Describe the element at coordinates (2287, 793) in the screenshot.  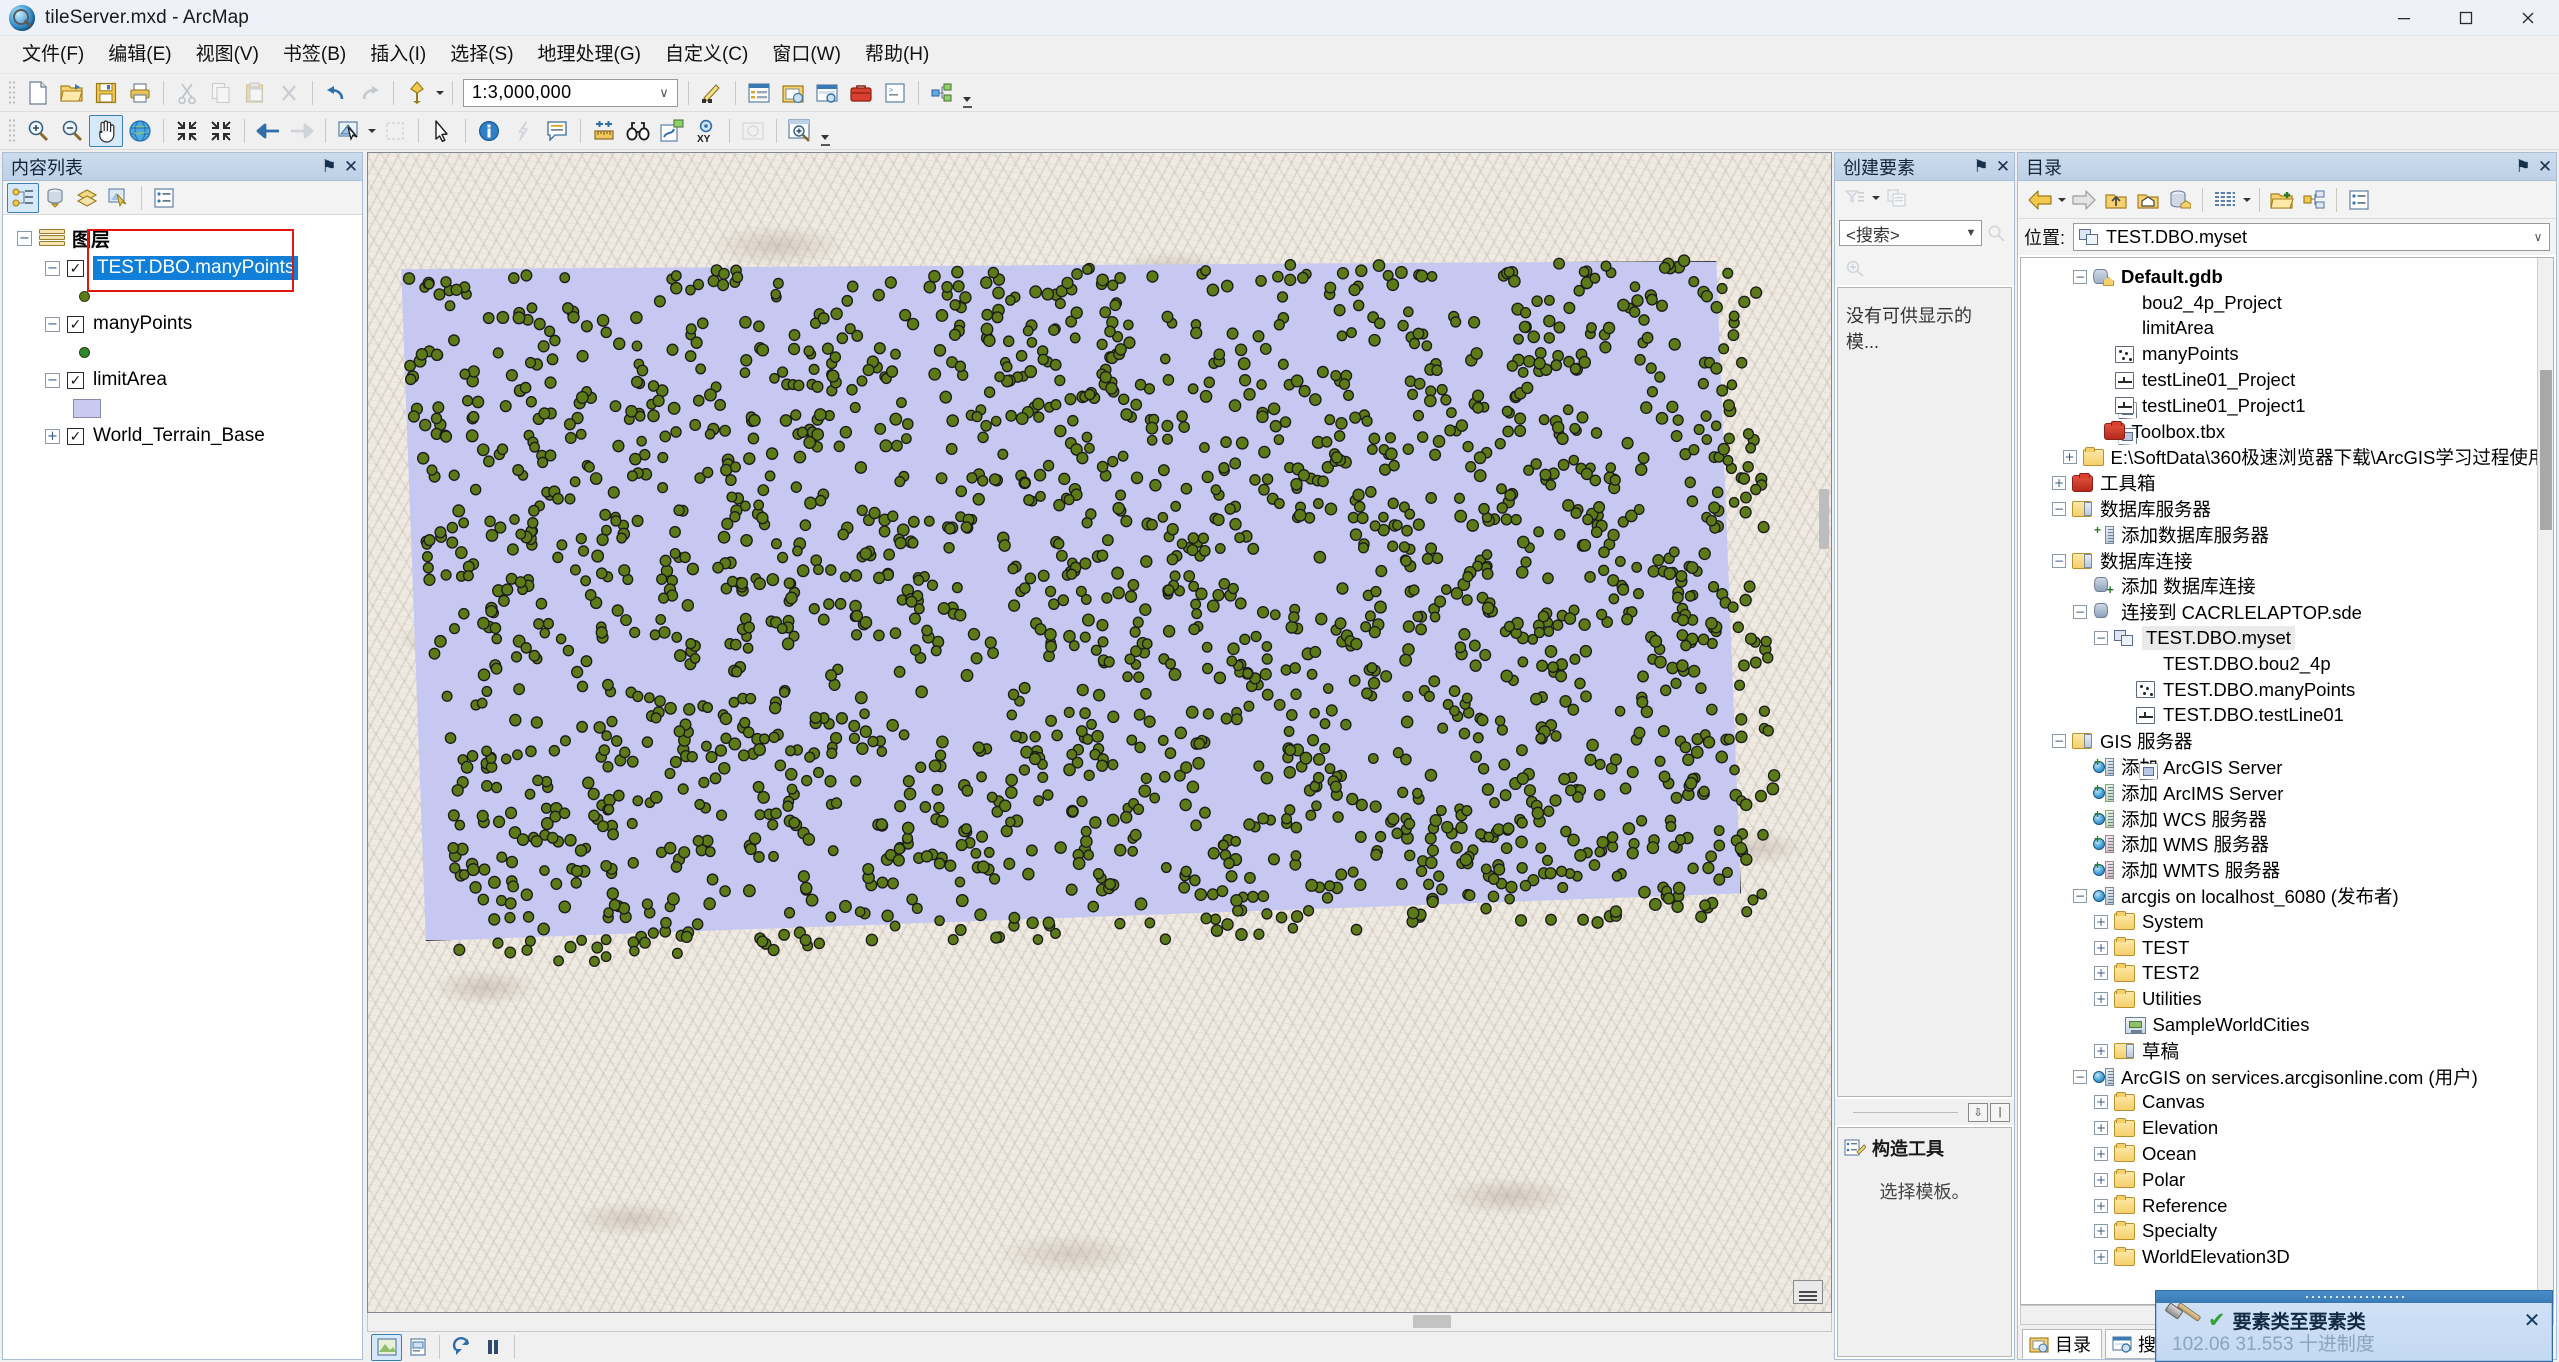
I see `catalog-tree-item: + 添加 ArcIMS Server` at that location.